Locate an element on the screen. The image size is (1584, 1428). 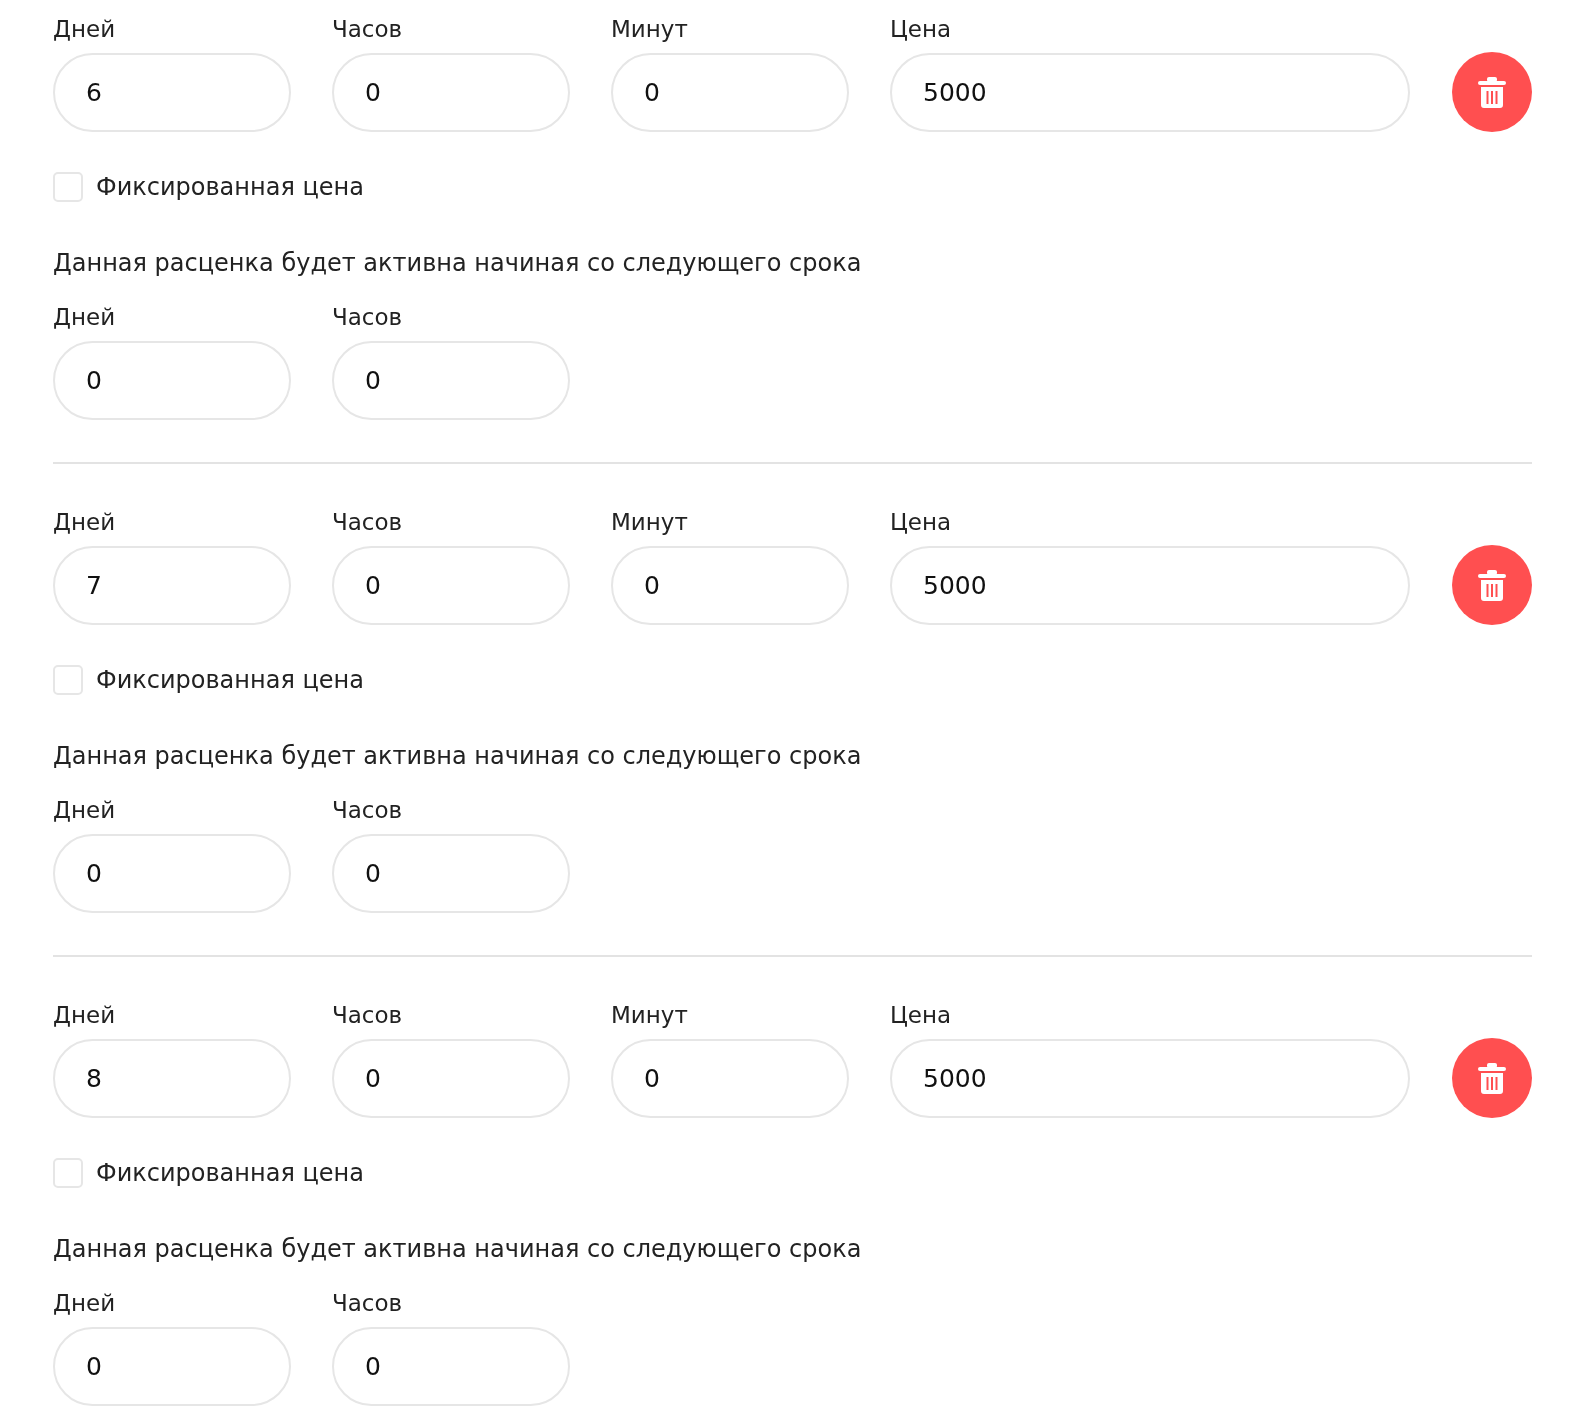
input-field: 8 is located at coordinates (172, 1078).